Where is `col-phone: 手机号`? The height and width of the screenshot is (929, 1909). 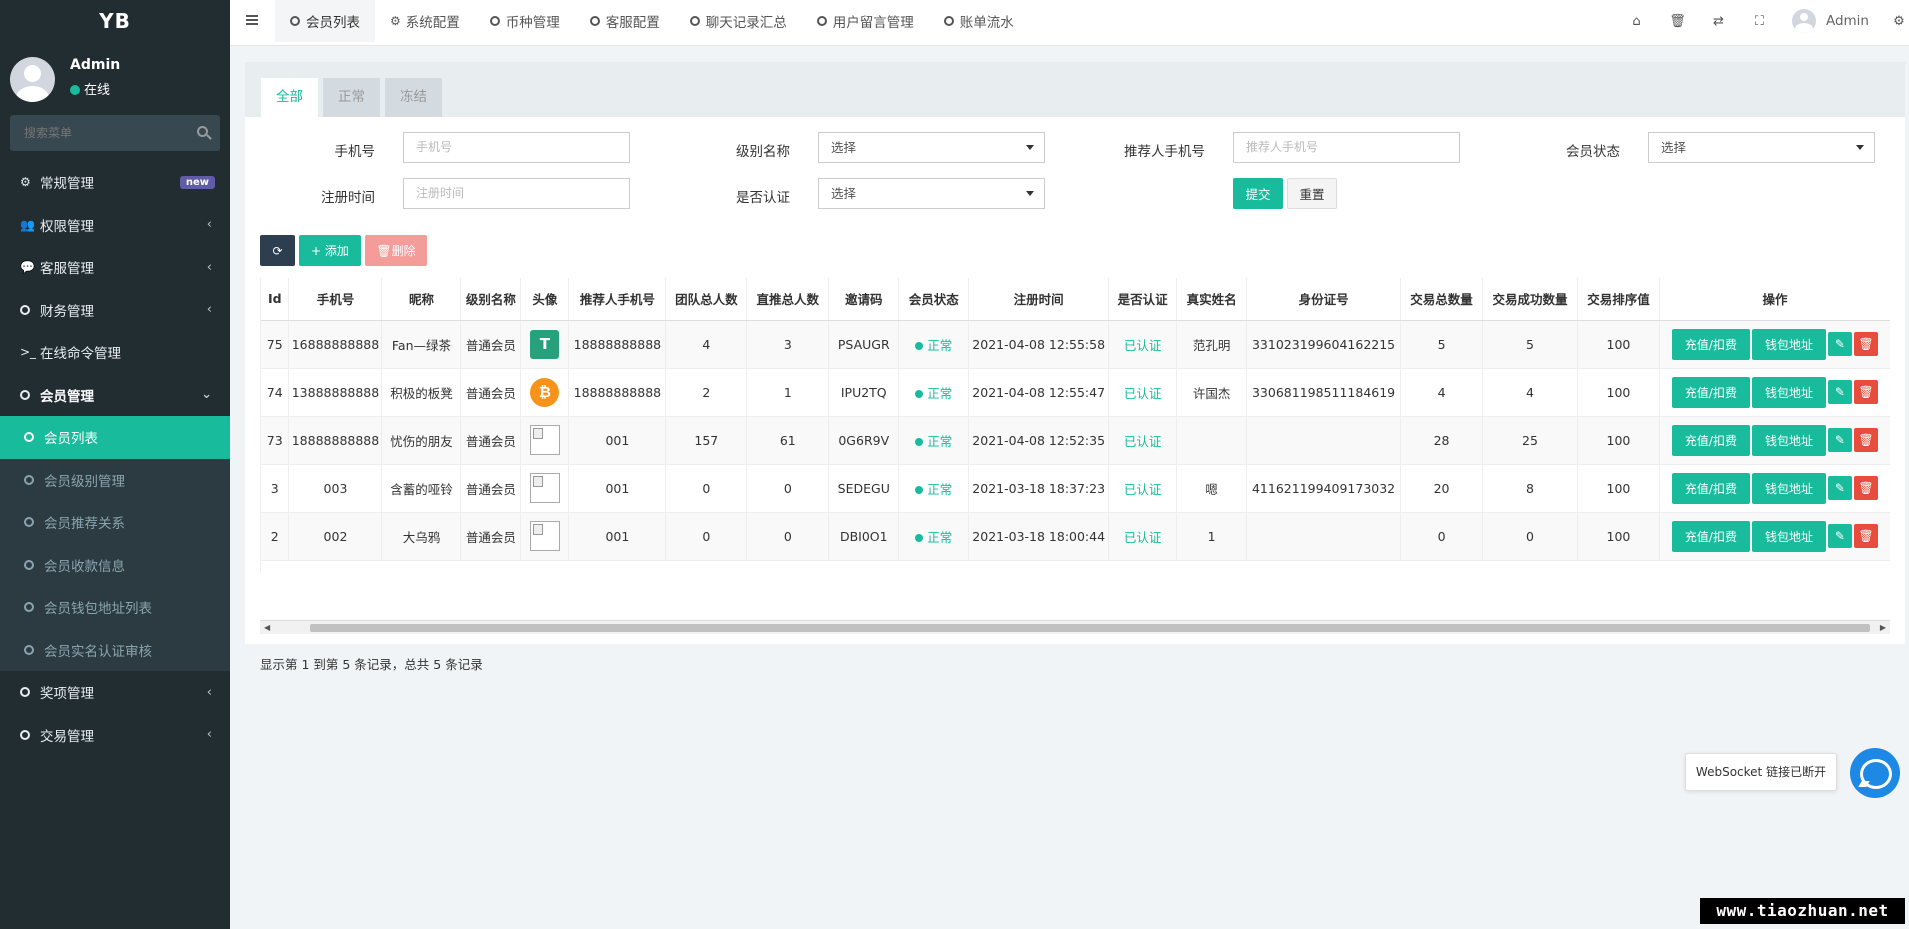 col-phone: 手机号 is located at coordinates (335, 299).